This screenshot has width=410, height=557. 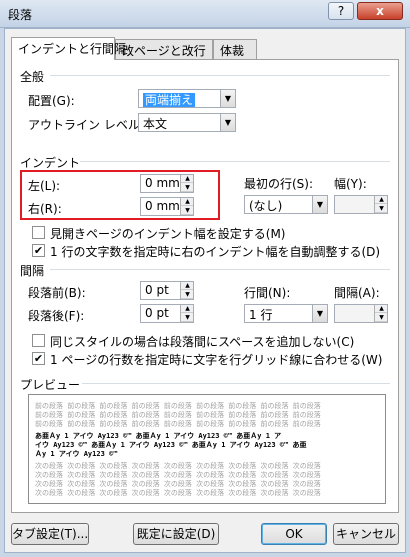 I want to click on preview-section: プレビュー, so click(x=206, y=384).